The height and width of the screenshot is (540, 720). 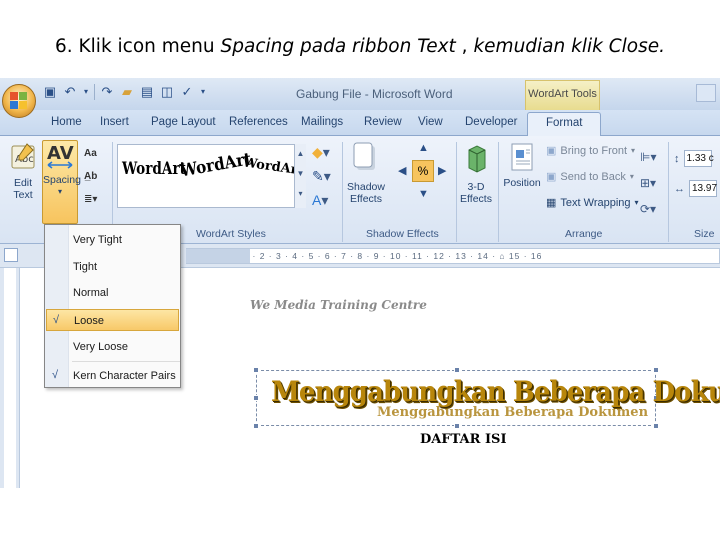 I want to click on save-icon: ▣, so click(x=50, y=92).